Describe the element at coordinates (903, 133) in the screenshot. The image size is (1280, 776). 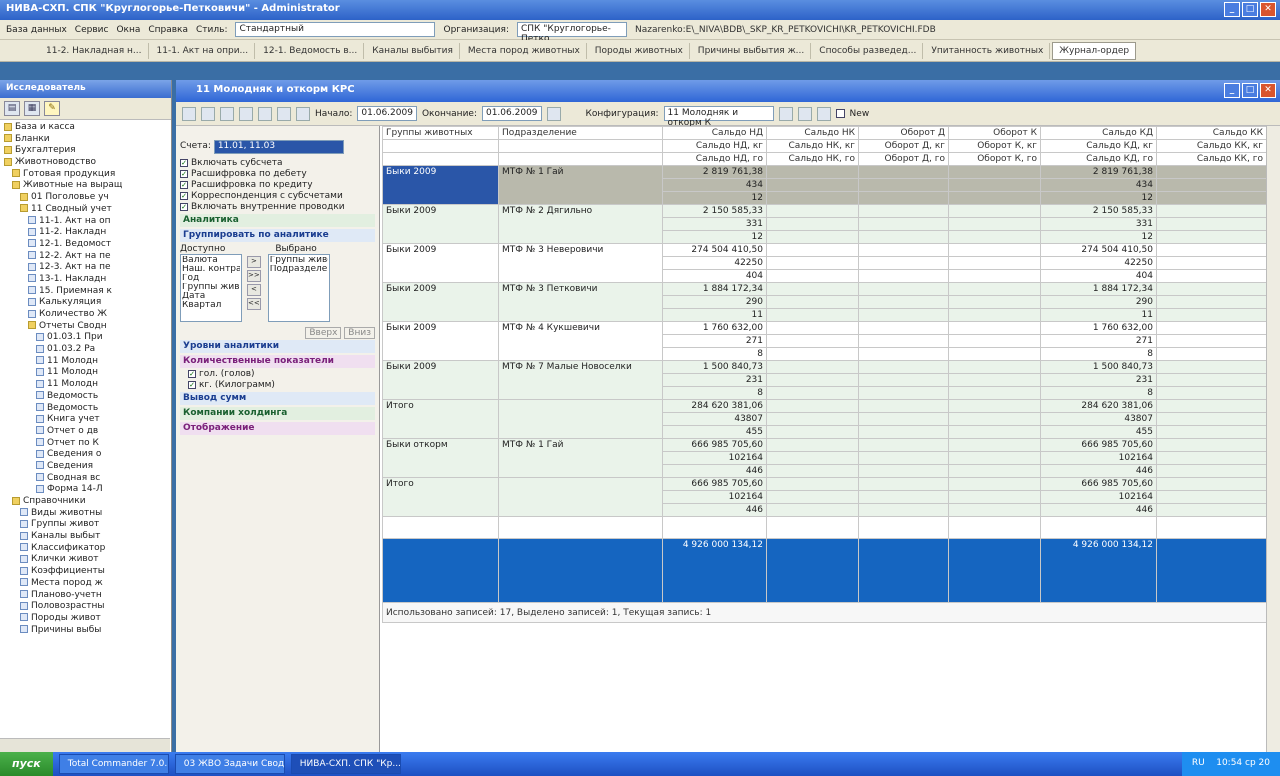
I see `column-header: Оборот Д` at that location.